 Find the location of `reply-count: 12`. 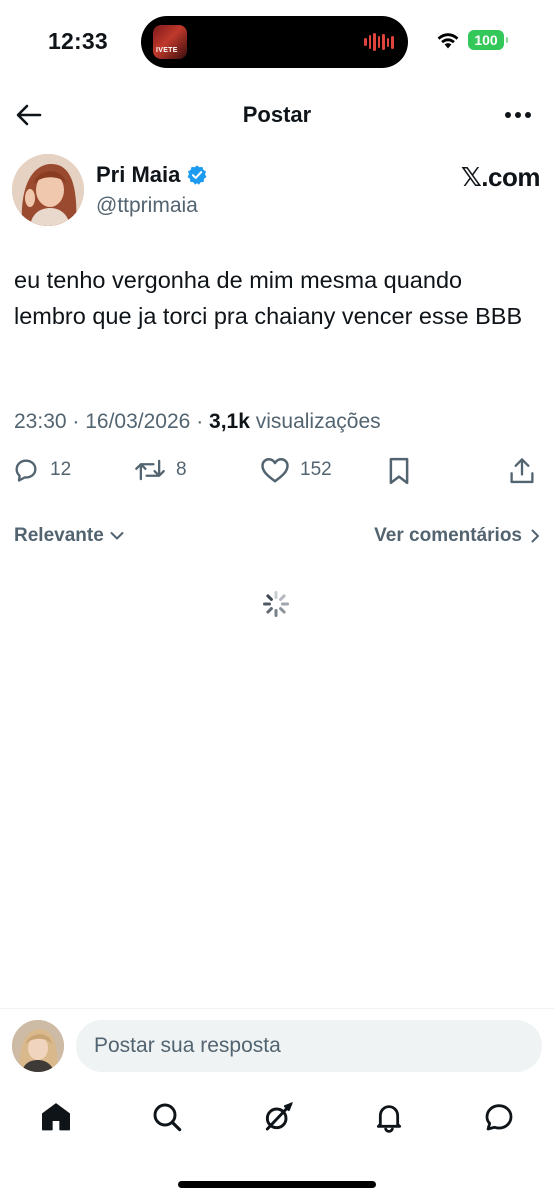

reply-count: 12 is located at coordinates (61, 469).